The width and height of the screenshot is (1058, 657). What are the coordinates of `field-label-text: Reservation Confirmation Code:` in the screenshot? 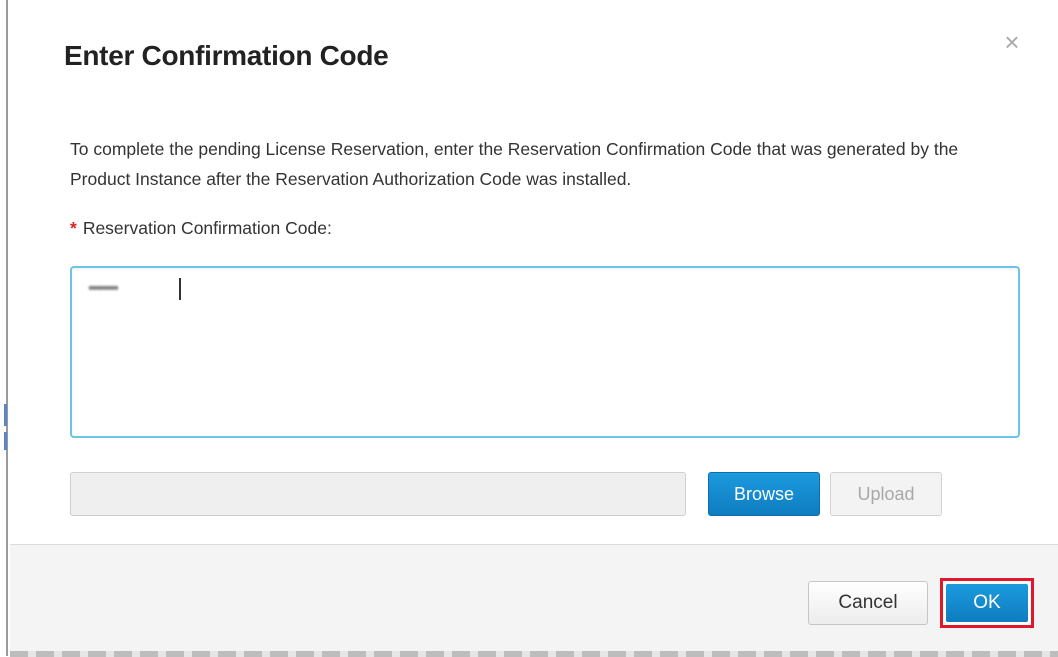 It's located at (207, 228).